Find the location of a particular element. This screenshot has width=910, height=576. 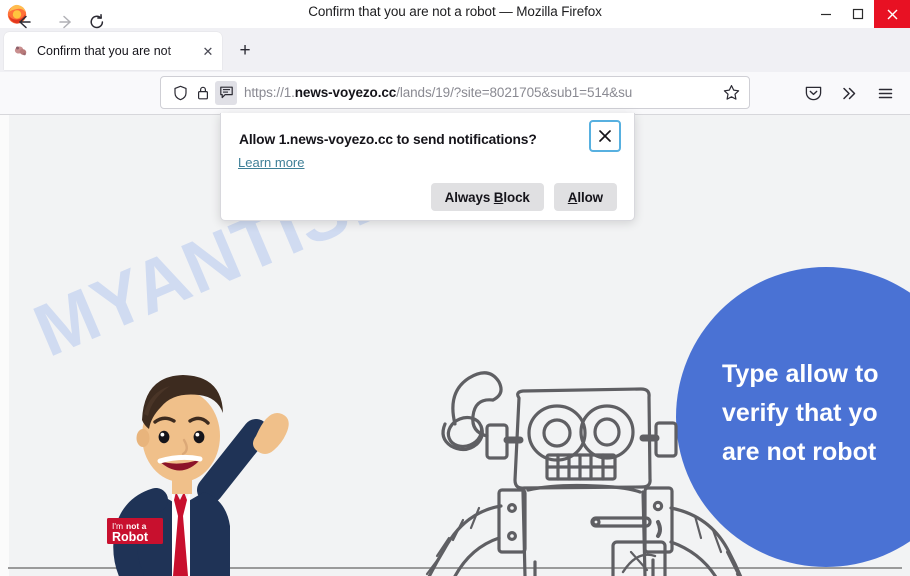

pocket-icon is located at coordinates (813, 93).